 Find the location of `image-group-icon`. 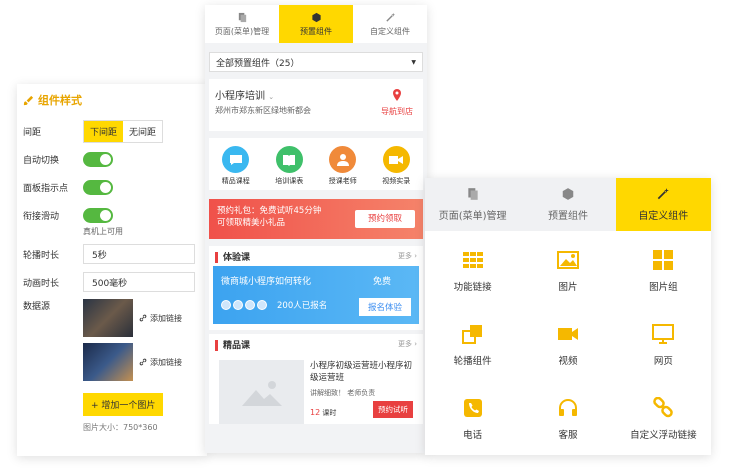

image-group-icon is located at coordinates (663, 260).